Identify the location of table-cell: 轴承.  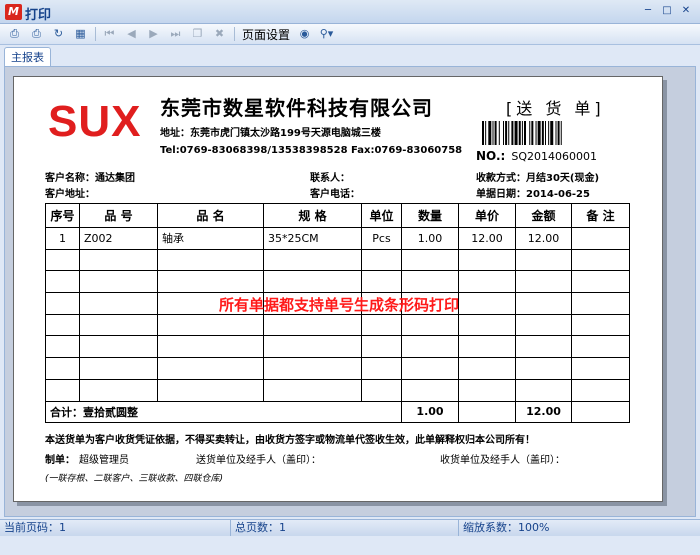
(210, 238).